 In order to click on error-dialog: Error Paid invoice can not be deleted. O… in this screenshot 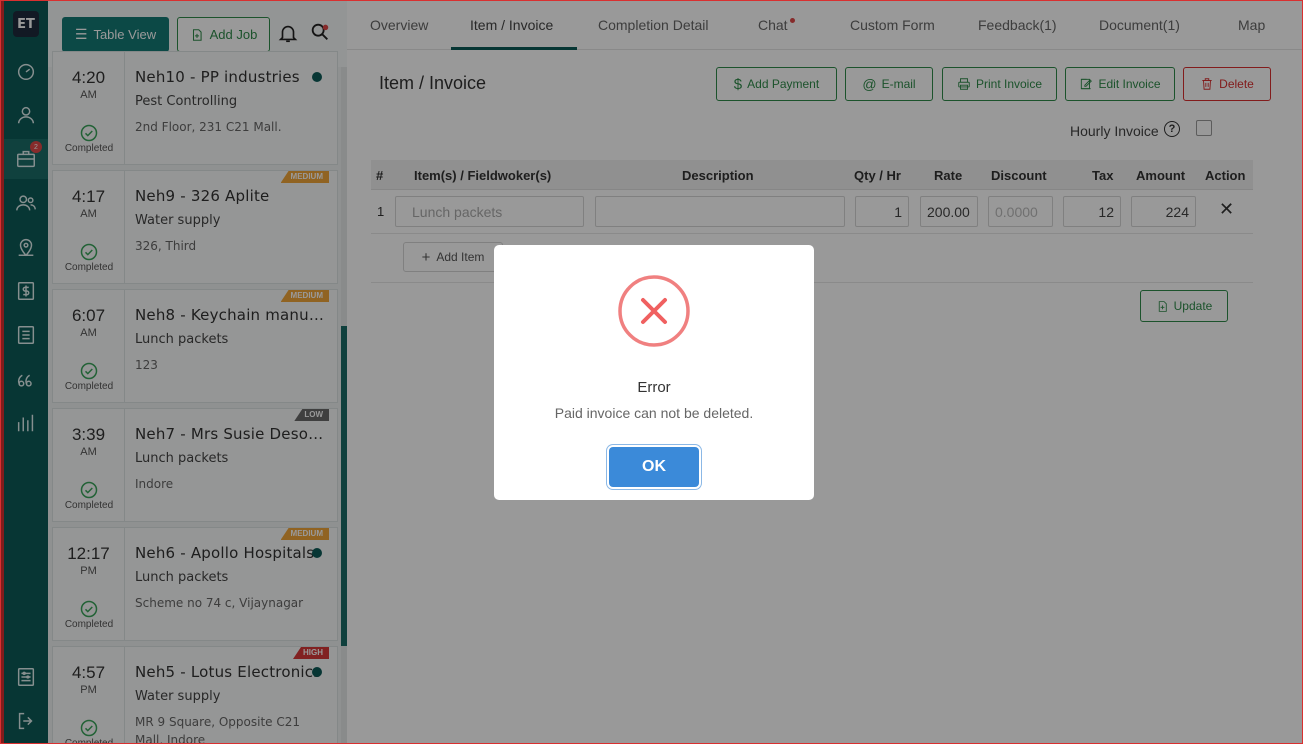, I will do `click(654, 372)`.